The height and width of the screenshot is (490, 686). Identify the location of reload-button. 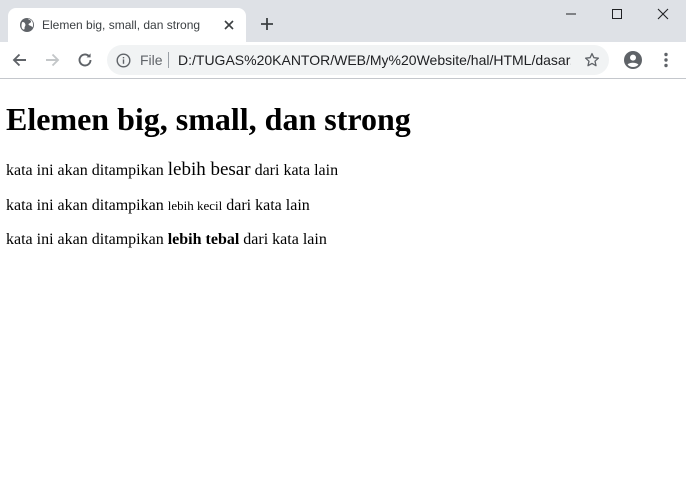
(85, 60).